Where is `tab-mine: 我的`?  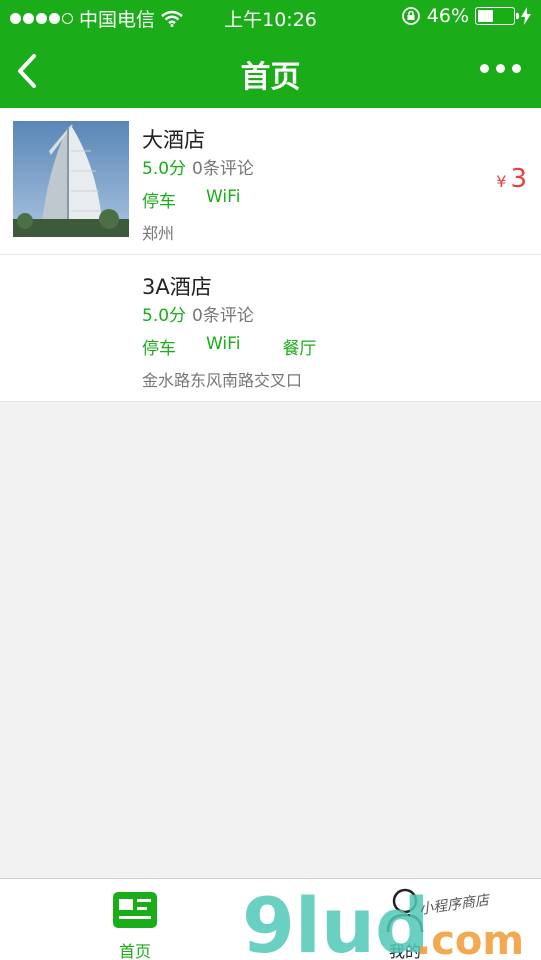 tab-mine: 我的 is located at coordinates (405, 919).